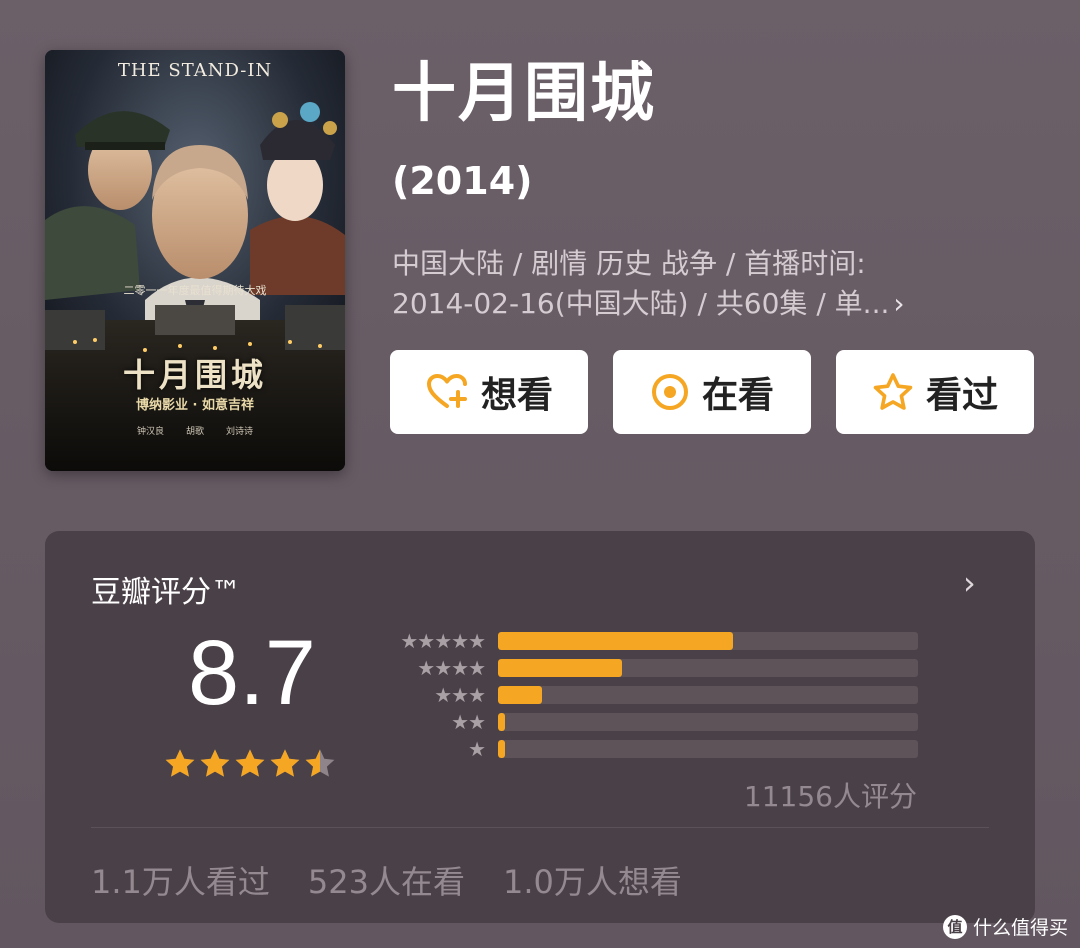 The height and width of the screenshot is (948, 1080). Describe the element at coordinates (516, 395) in the screenshot. I see `want-to-watch-label: 想看` at that location.